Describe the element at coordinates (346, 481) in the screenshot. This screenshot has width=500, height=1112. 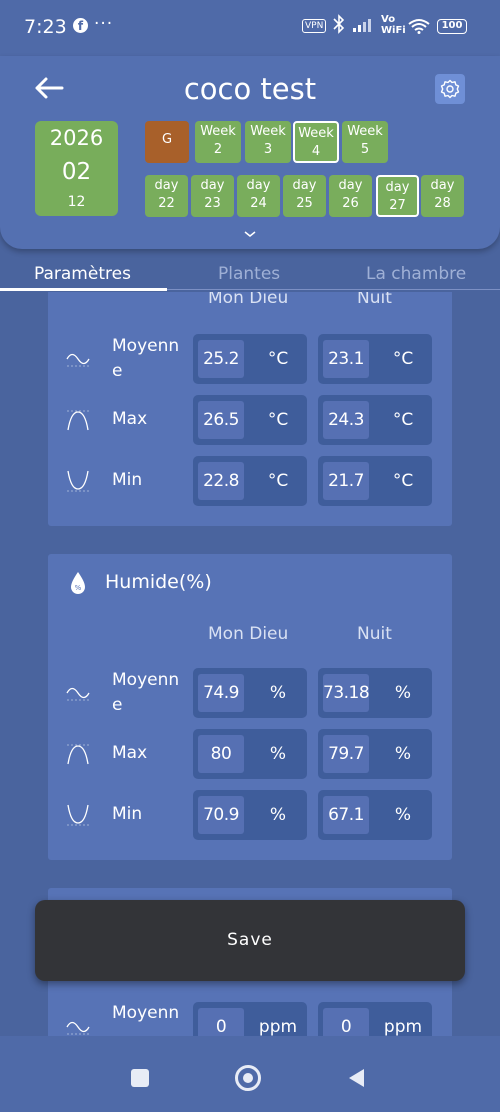
I see `night-value-input: 21.7` at that location.